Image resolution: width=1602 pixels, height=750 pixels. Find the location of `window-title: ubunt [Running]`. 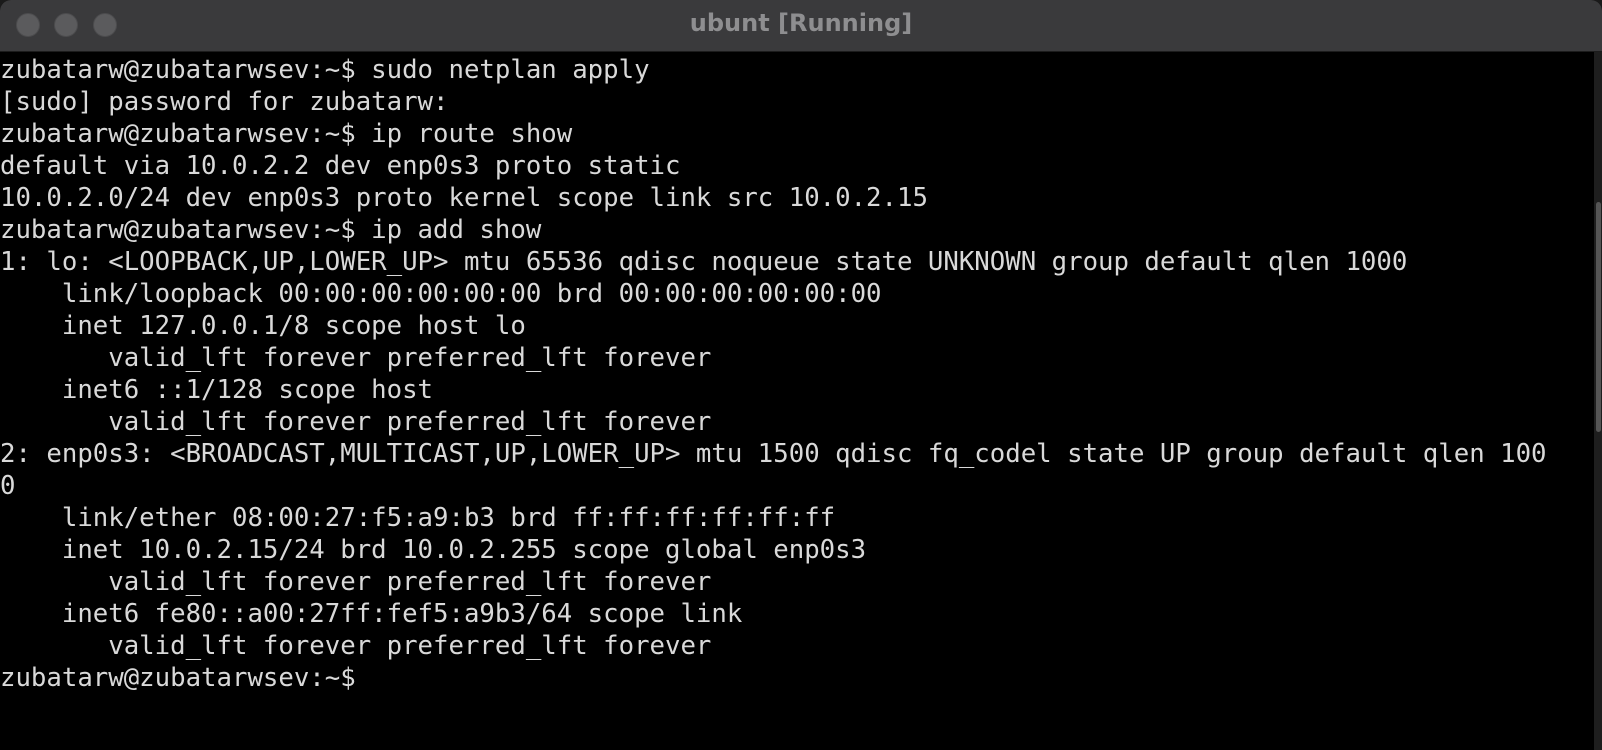

window-title: ubunt [Running] is located at coordinates (801, 23).